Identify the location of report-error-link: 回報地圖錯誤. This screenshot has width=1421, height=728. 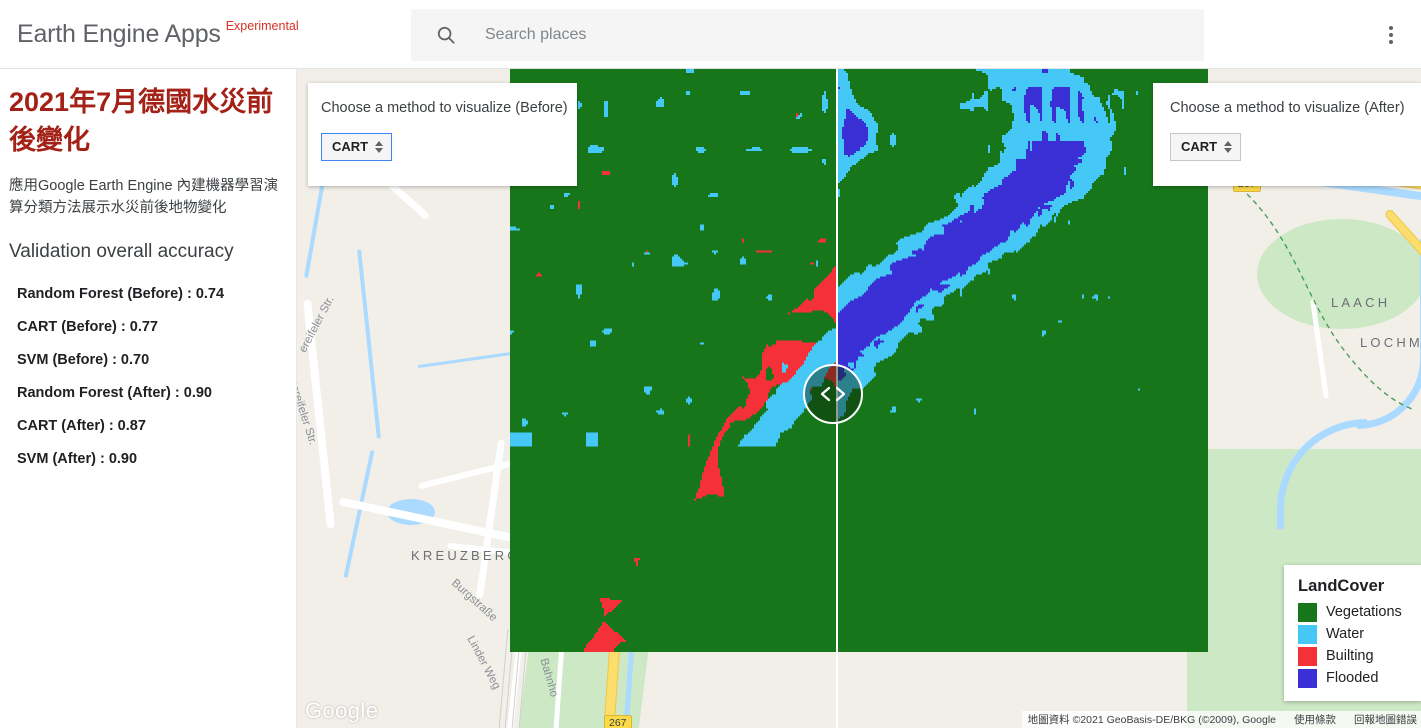
(1385, 719).